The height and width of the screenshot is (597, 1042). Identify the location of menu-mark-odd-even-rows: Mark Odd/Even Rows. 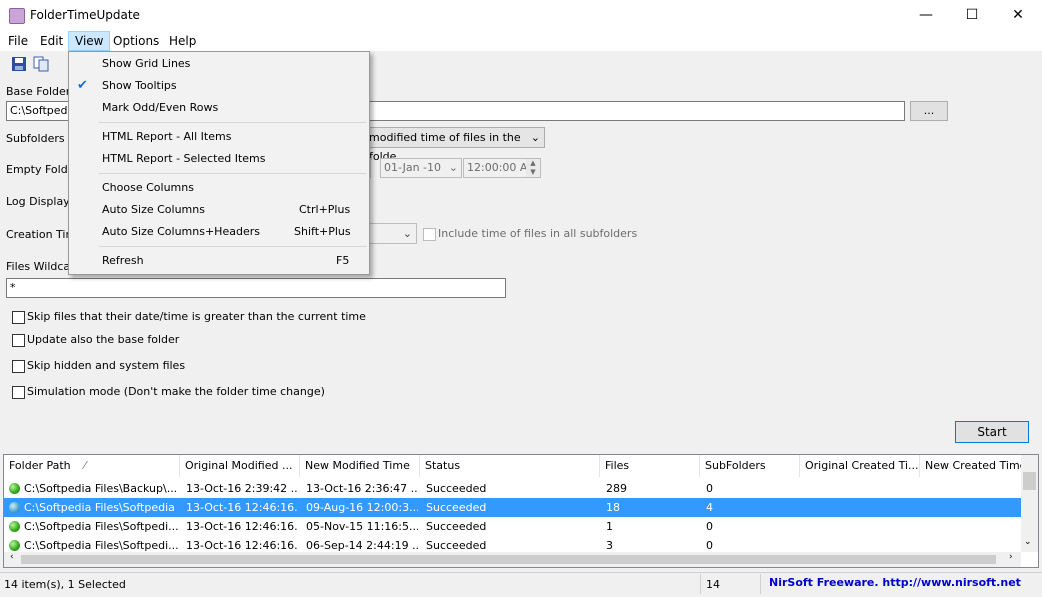
(219, 108).